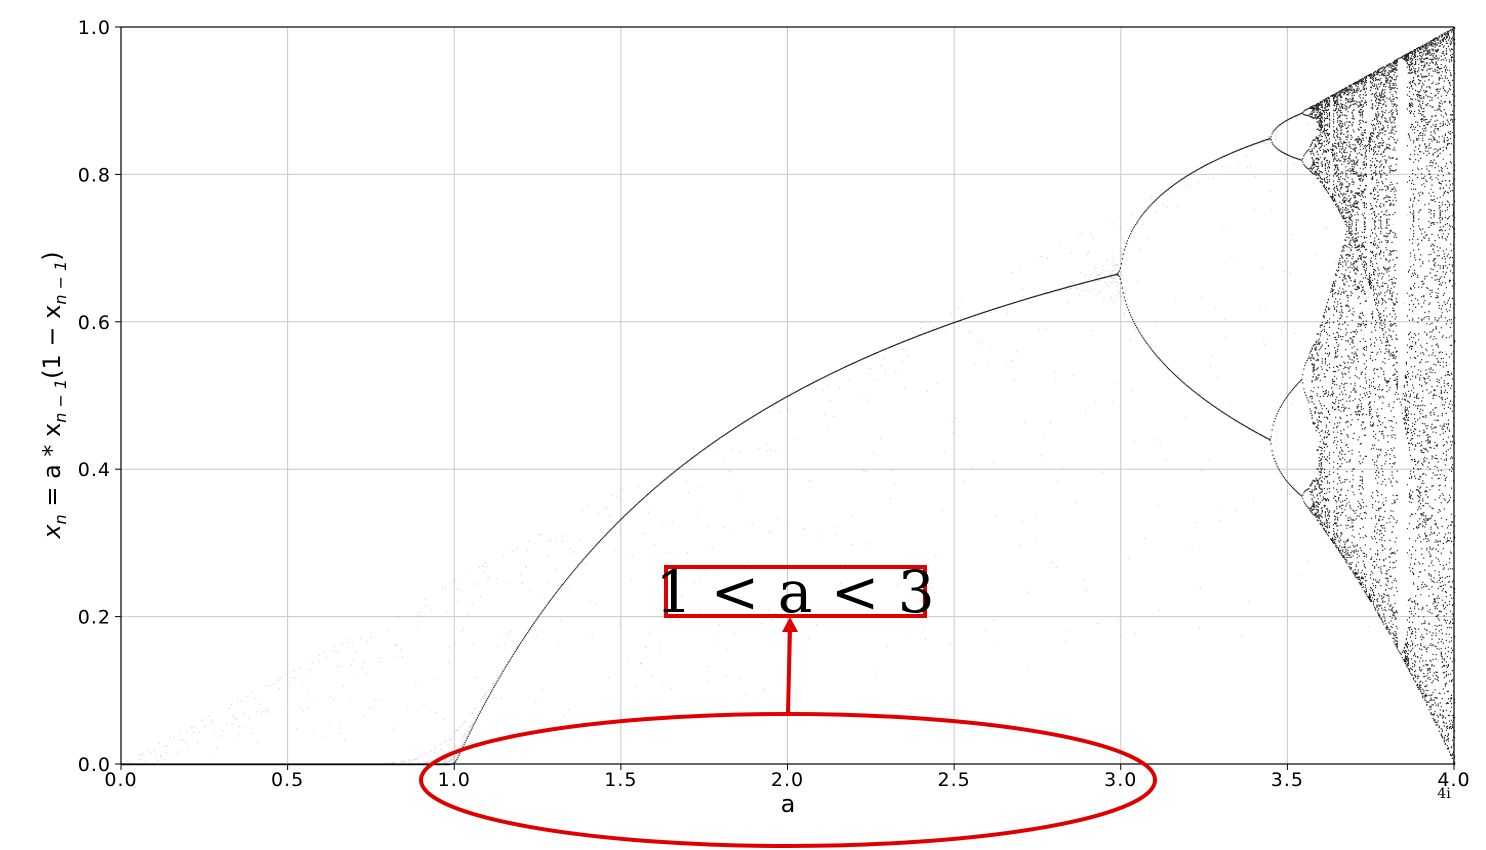 The height and width of the screenshot is (850, 1486). I want to click on x-tick-label: 2.5, so click(954, 780).